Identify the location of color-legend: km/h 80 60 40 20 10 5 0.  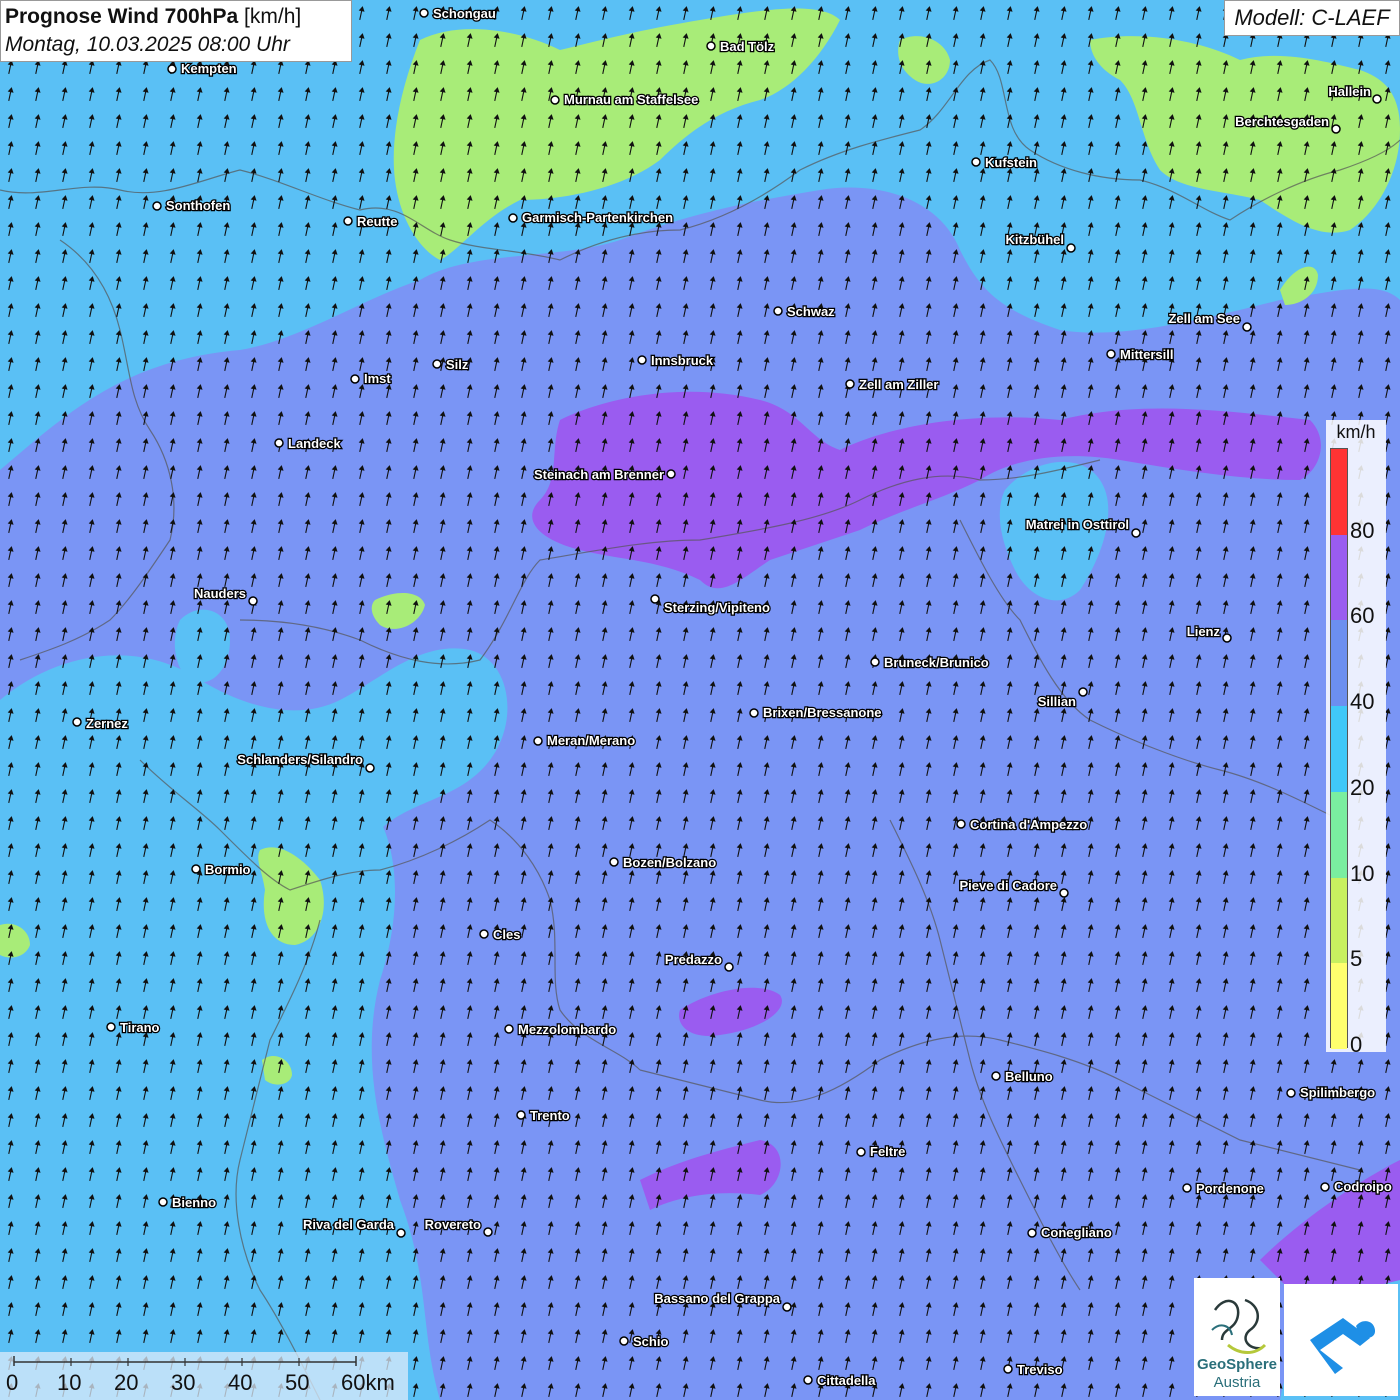
(1356, 738).